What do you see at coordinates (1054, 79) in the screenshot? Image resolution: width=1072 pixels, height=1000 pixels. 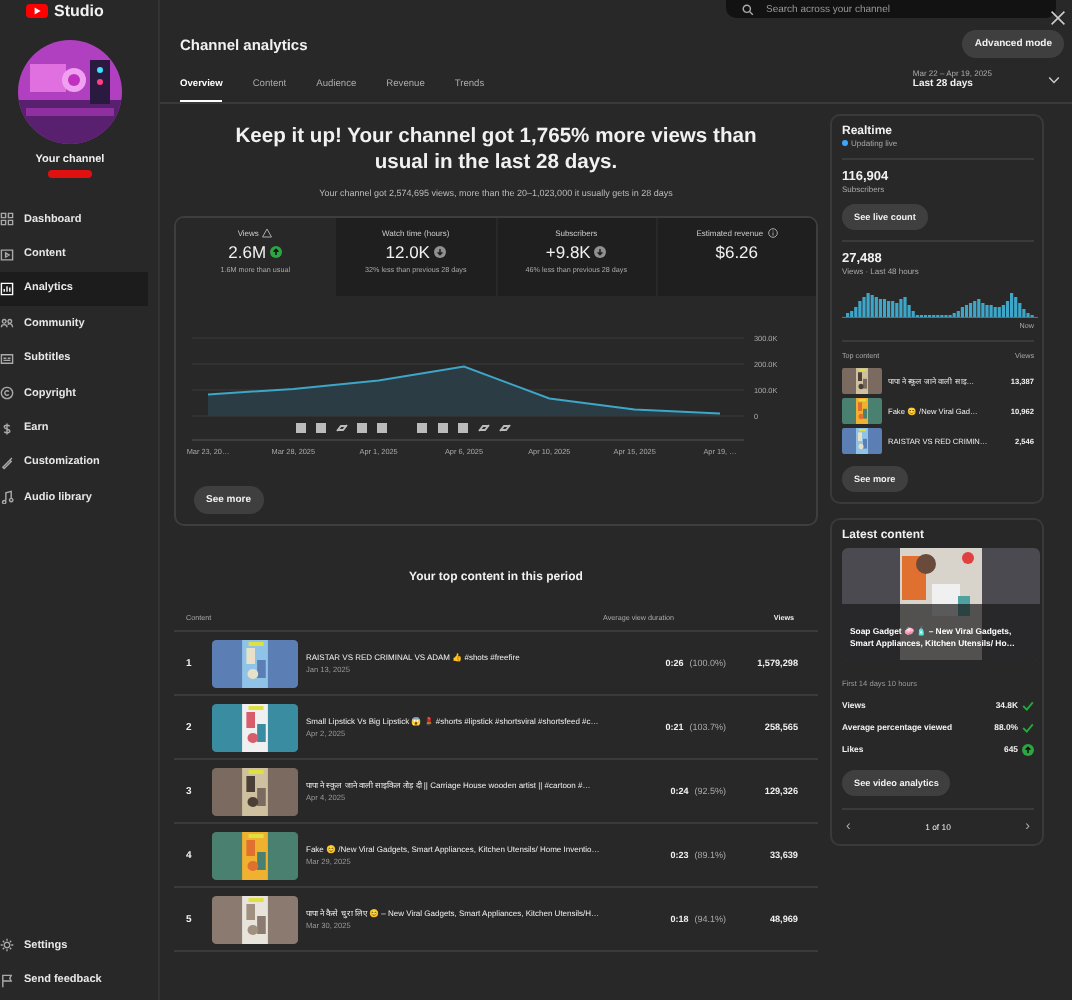 I see `chevron-down-icon` at bounding box center [1054, 79].